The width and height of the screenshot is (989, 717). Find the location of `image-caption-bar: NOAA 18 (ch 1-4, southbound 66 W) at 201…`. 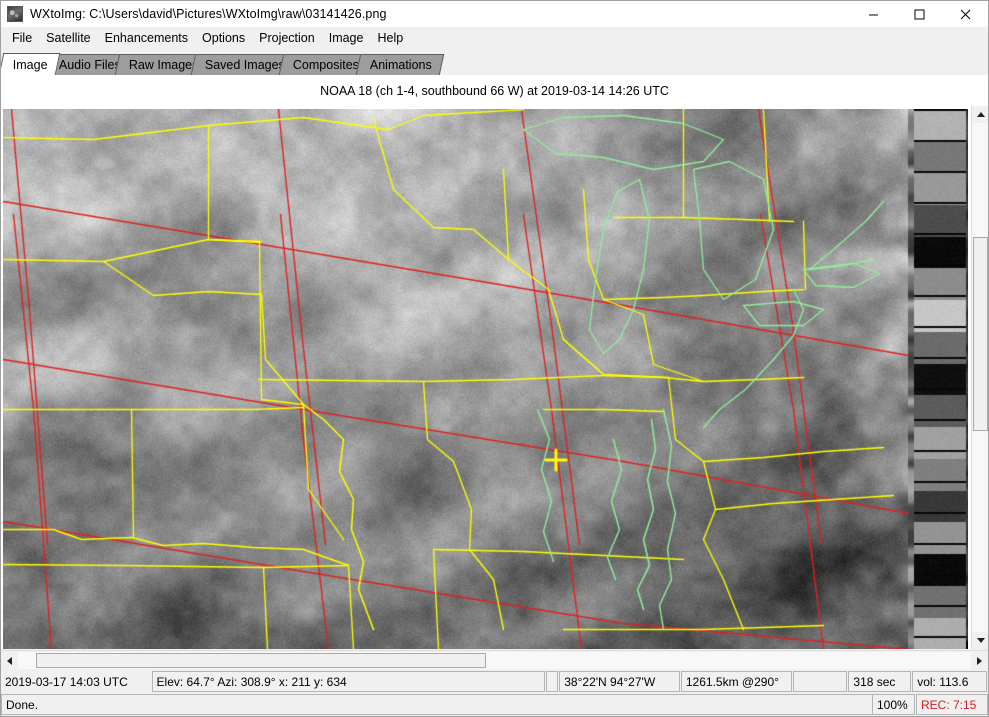

image-caption-bar: NOAA 18 (ch 1-4, southbound 66 W) at 201… is located at coordinates (494, 90).